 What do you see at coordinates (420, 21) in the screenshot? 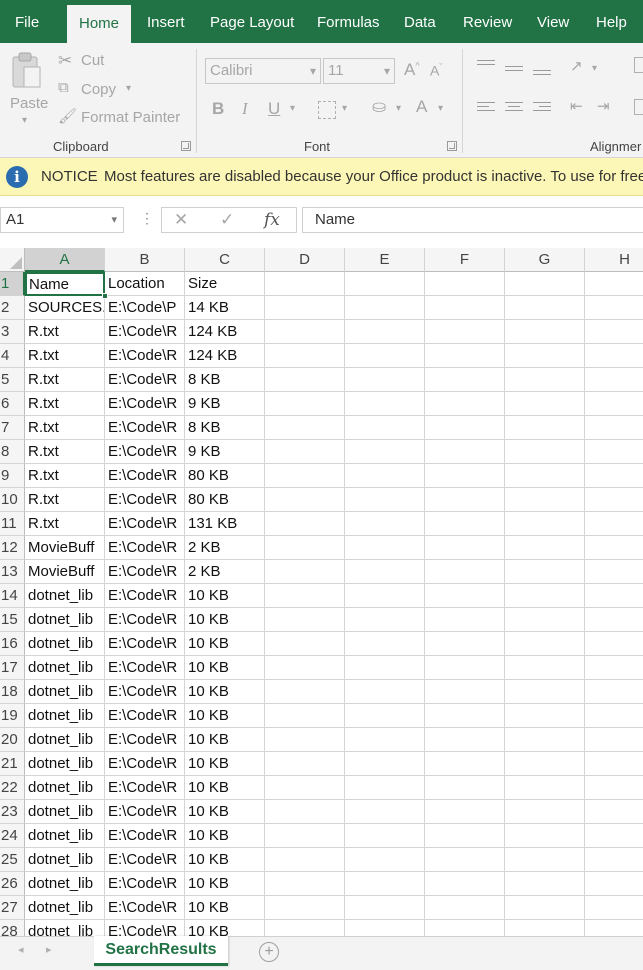
I see `tab-data: Data` at bounding box center [420, 21].